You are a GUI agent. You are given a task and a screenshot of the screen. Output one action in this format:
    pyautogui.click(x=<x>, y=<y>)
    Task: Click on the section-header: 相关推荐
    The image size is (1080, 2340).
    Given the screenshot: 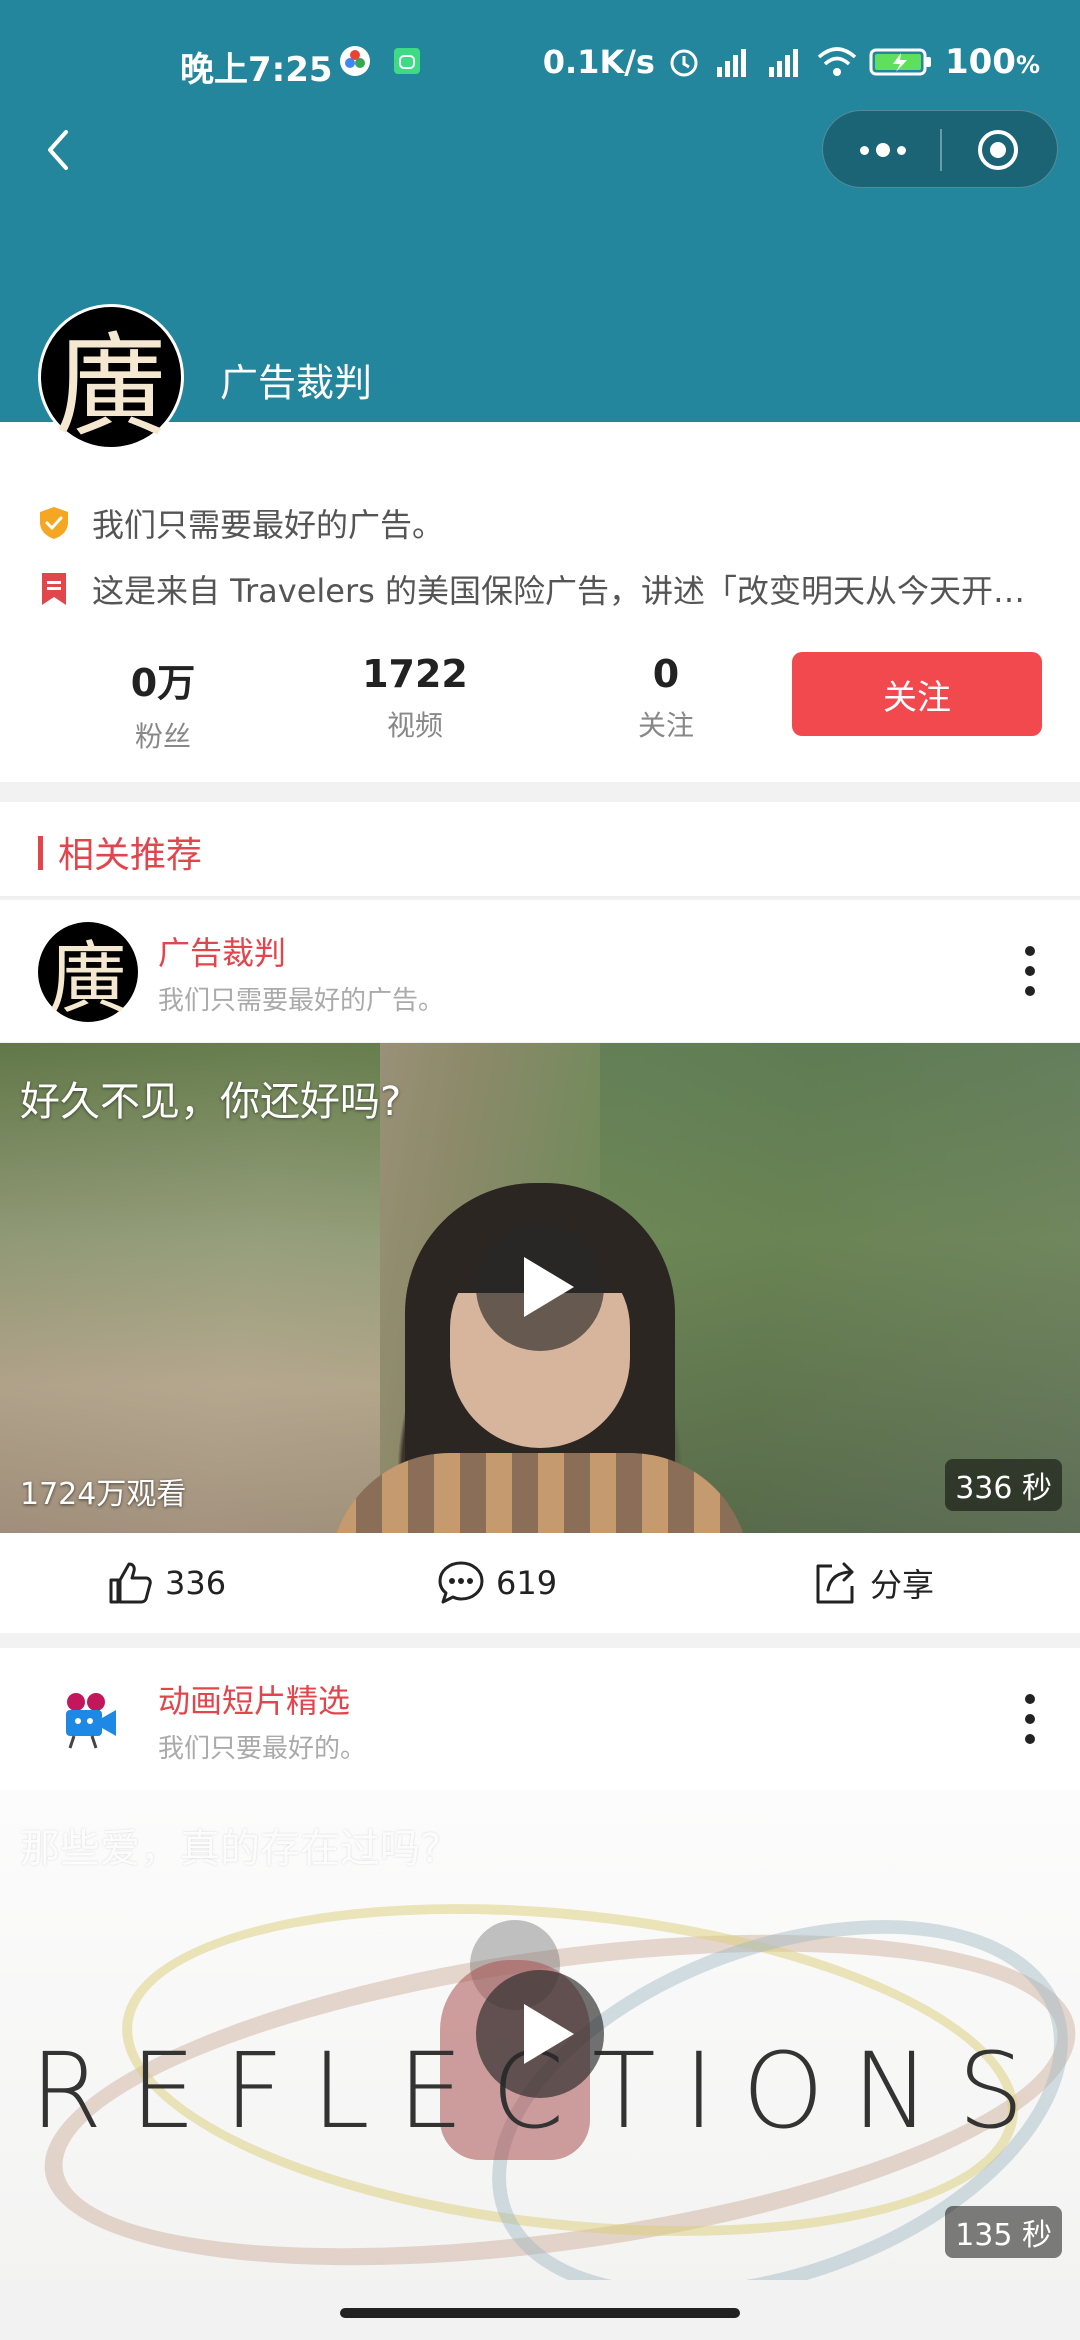 What is the action you would take?
    pyautogui.click(x=540, y=850)
    